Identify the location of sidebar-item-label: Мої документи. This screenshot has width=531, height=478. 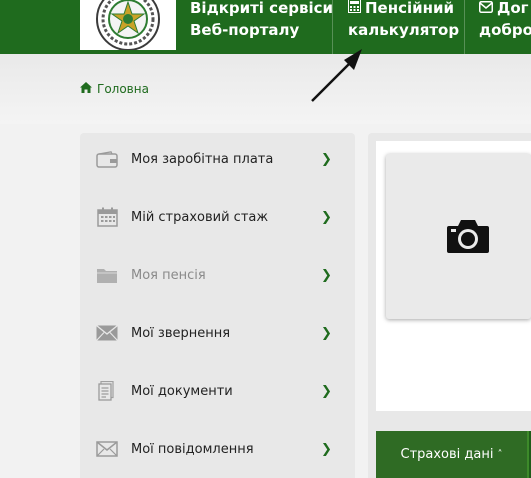
(182, 391).